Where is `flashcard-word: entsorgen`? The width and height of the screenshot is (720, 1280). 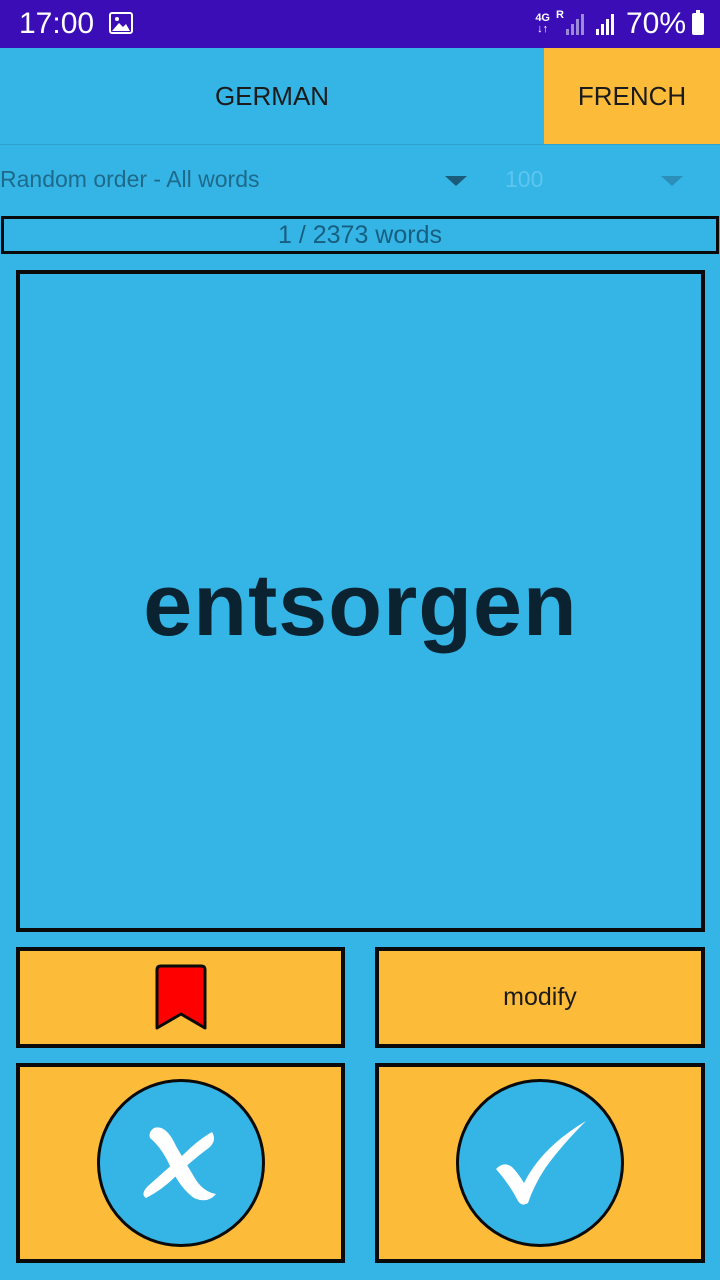 flashcard-word: entsorgen is located at coordinates (360, 604).